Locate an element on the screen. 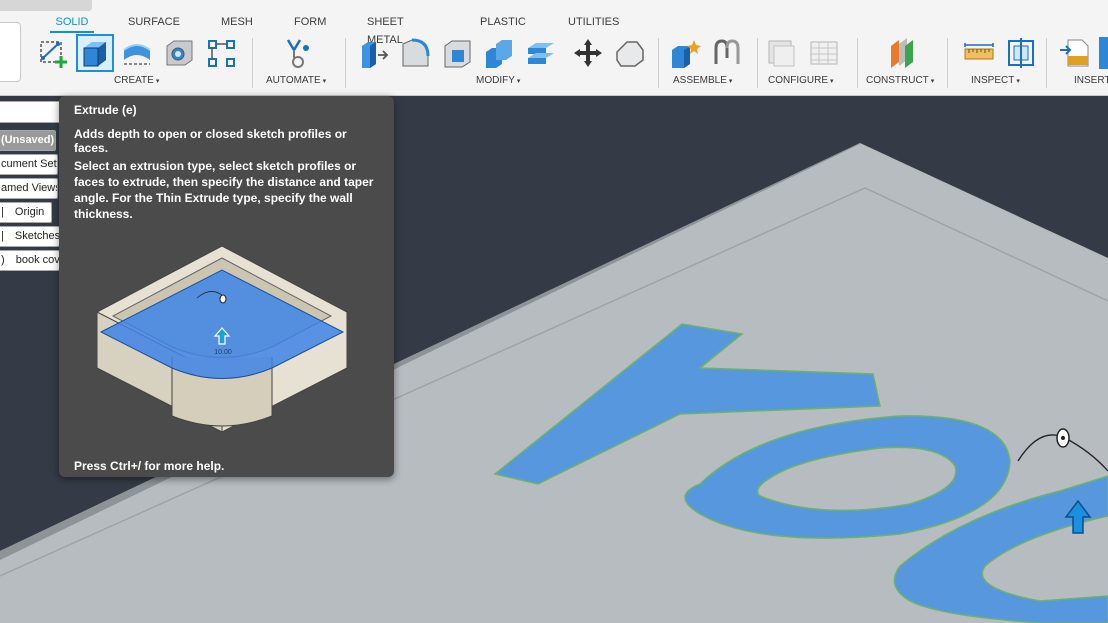  tab-sheet-metal: SHEET METAL is located at coordinates (385, 29).